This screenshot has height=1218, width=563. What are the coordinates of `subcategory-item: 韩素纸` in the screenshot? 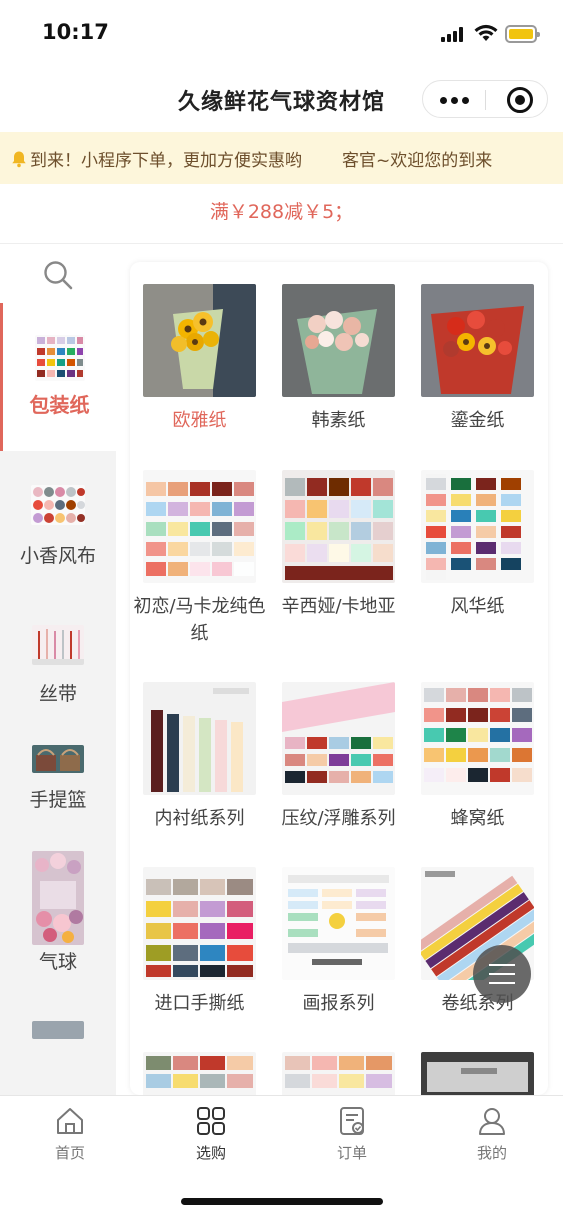 It's located at (338, 359).